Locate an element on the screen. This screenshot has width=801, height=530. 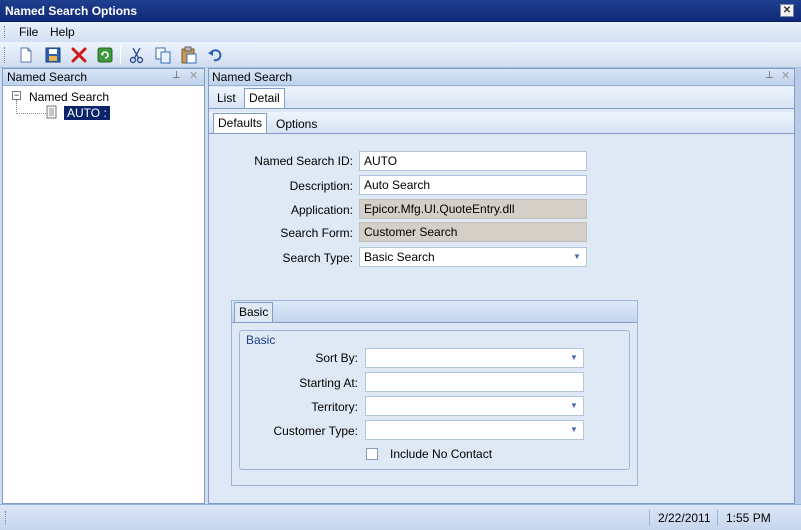
undo-icon is located at coordinates (215, 55).